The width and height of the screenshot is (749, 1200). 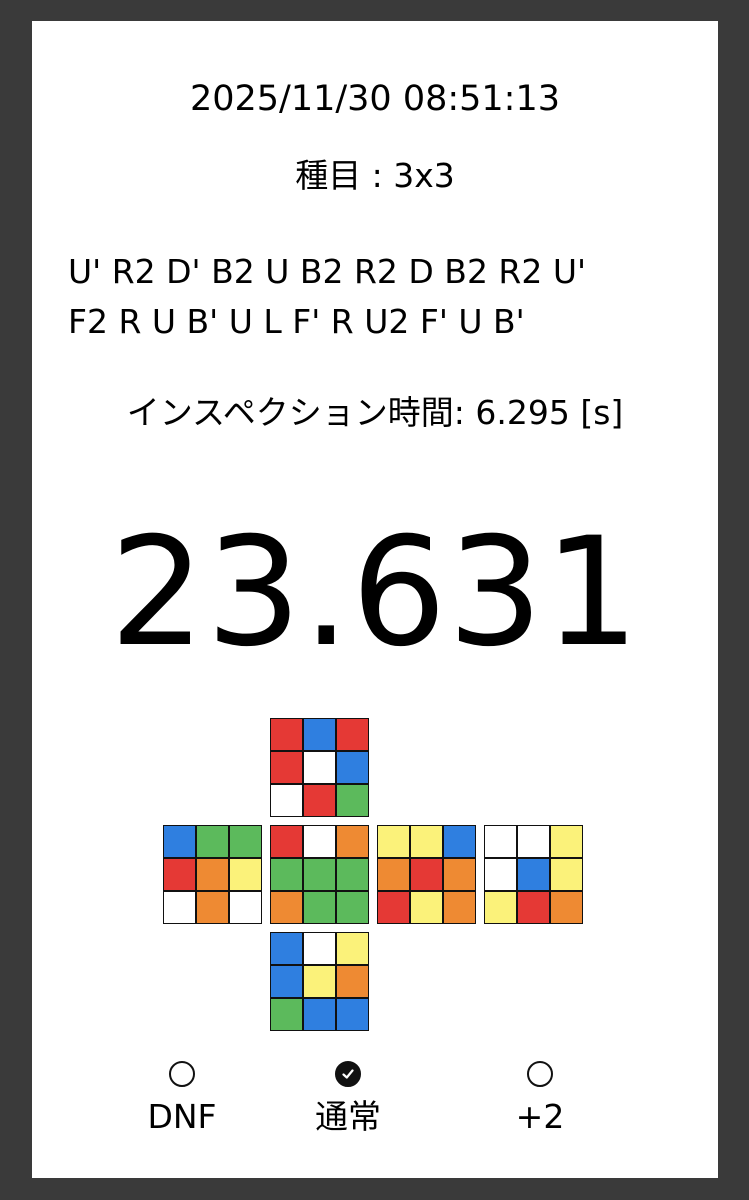 What do you see at coordinates (540, 1116) in the screenshot?
I see `plus2-label: +2` at bounding box center [540, 1116].